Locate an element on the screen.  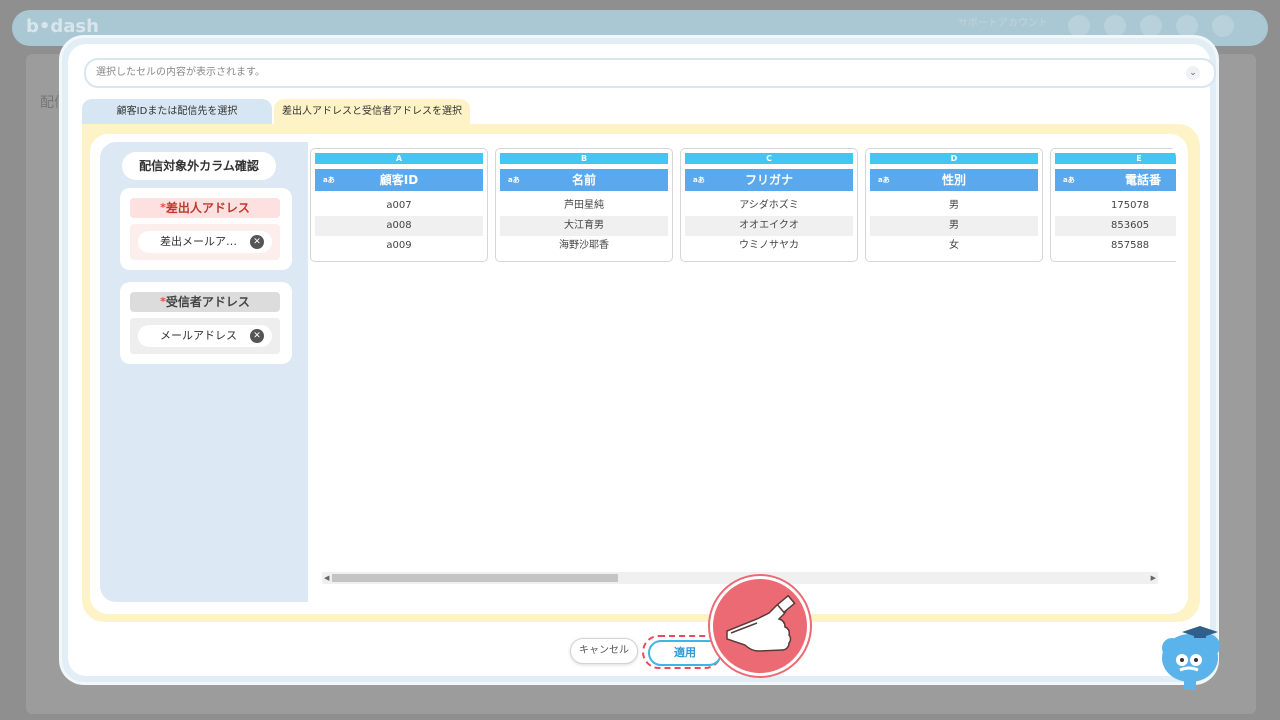
pointing-hand-icon is located at coordinates (760, 626).